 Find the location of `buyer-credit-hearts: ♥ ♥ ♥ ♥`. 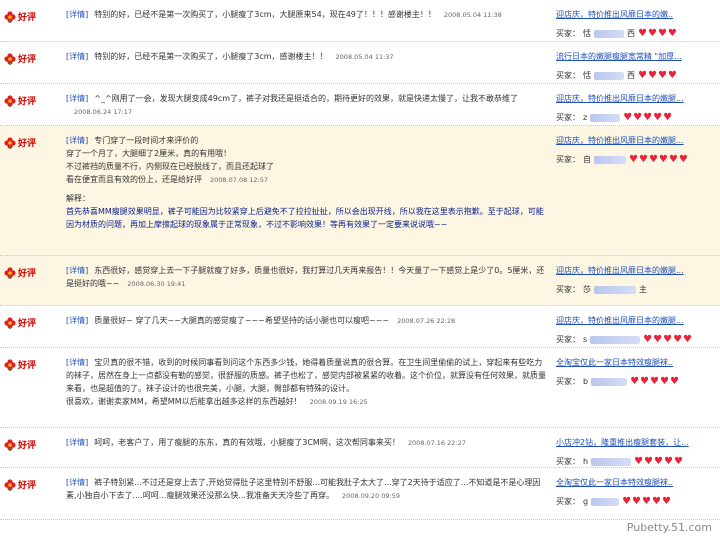

buyer-credit-hearts: ♥ ♥ ♥ ♥ is located at coordinates (657, 33).